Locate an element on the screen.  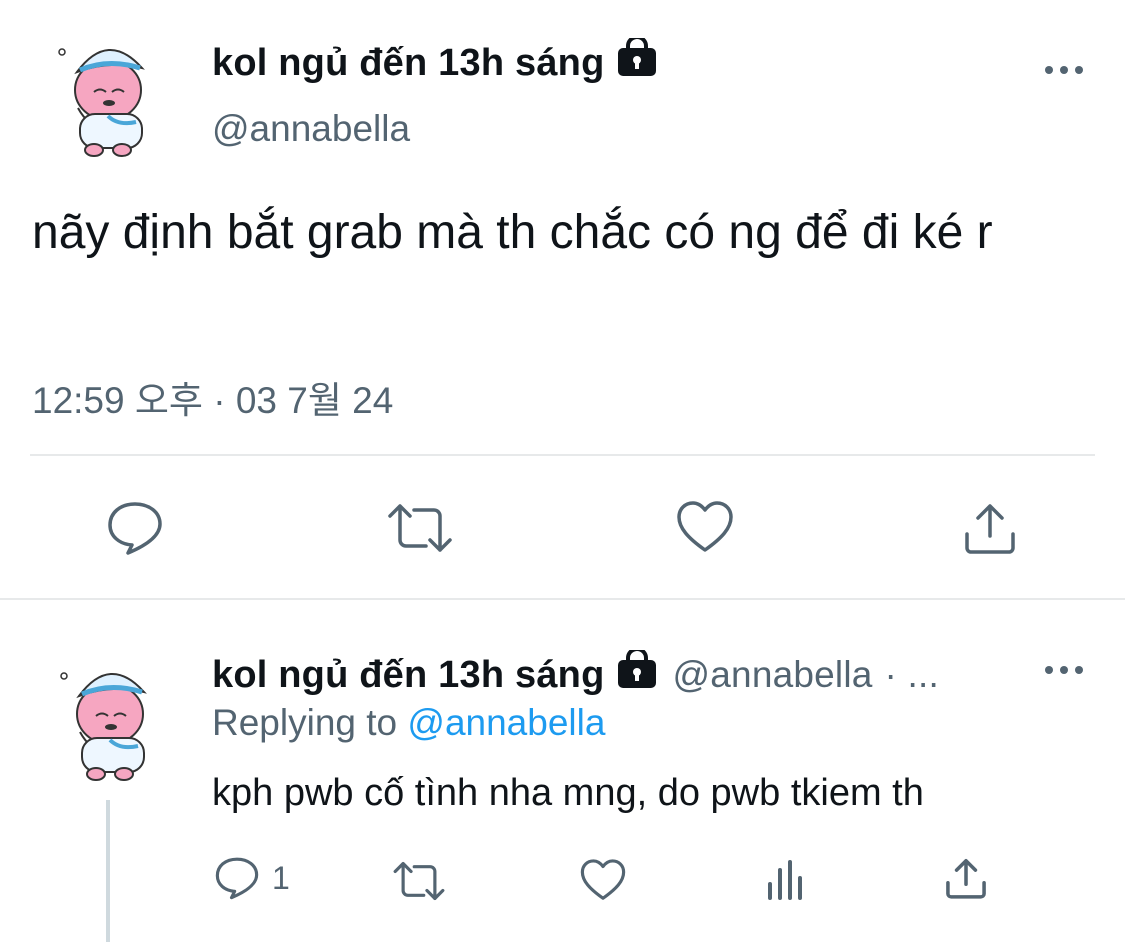
reply-button is located at coordinates (135, 528).